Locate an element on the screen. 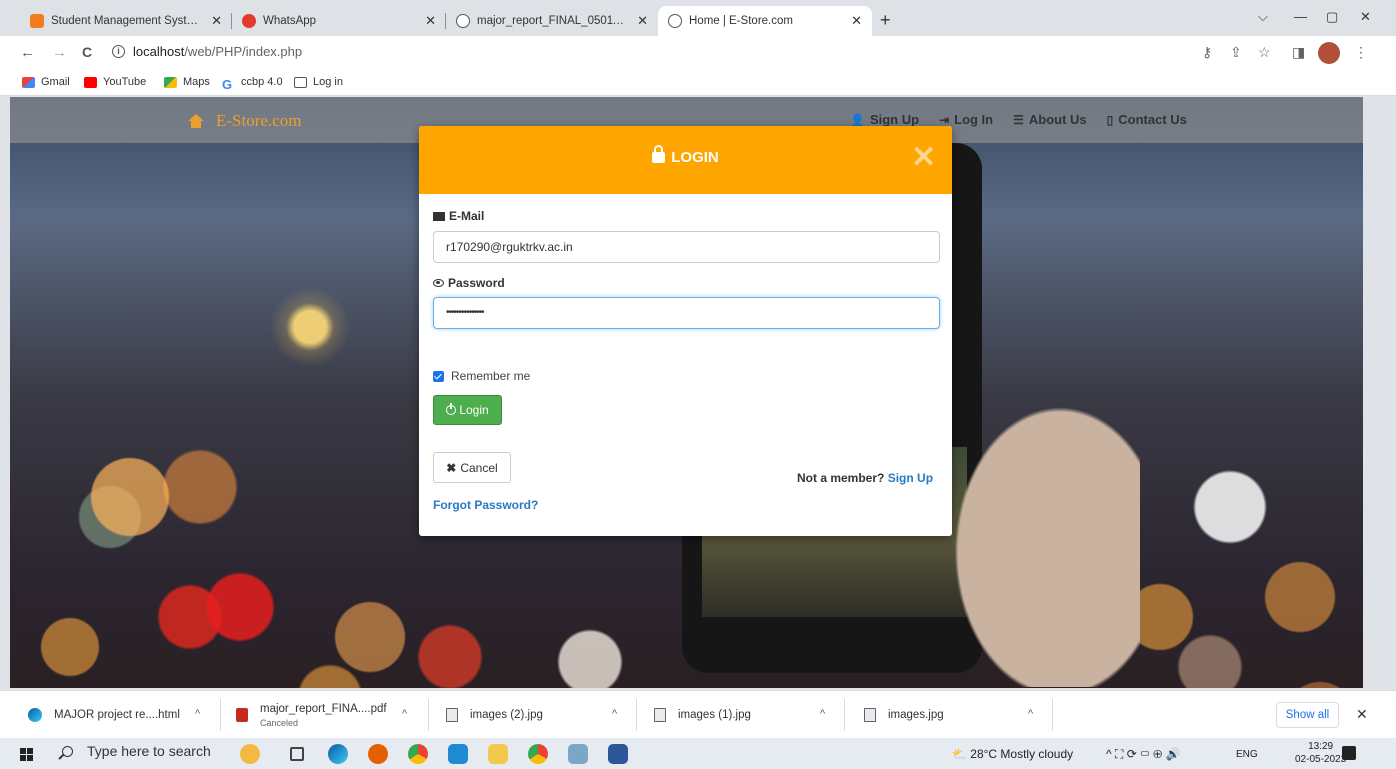  google-icon: G is located at coordinates (227, 84).